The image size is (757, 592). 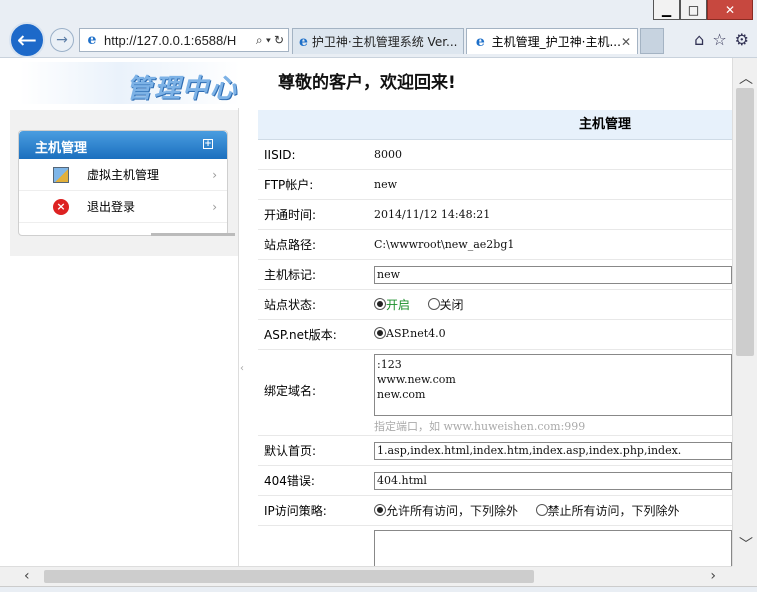 What do you see at coordinates (495, 335) in the screenshot?
I see `row-aspnet: ASP.net版本: ASP.net4.0` at bounding box center [495, 335].